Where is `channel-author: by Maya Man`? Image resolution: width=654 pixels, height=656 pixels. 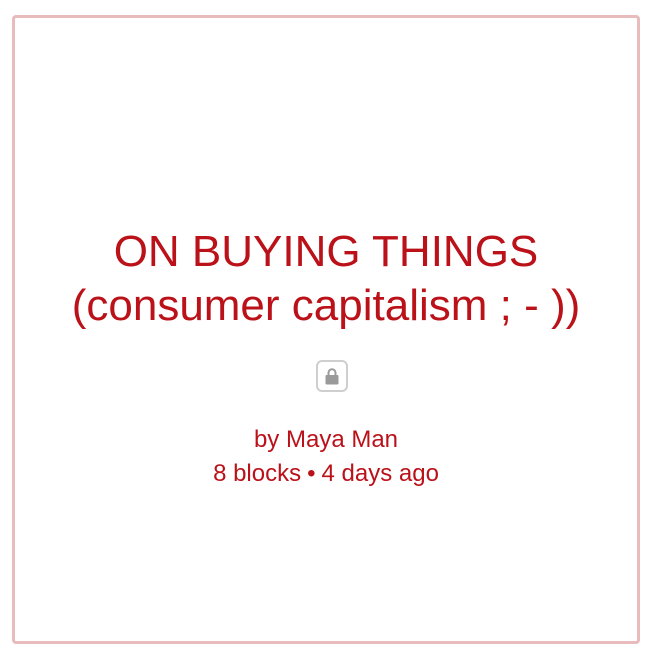 channel-author: by Maya Man is located at coordinates (326, 440).